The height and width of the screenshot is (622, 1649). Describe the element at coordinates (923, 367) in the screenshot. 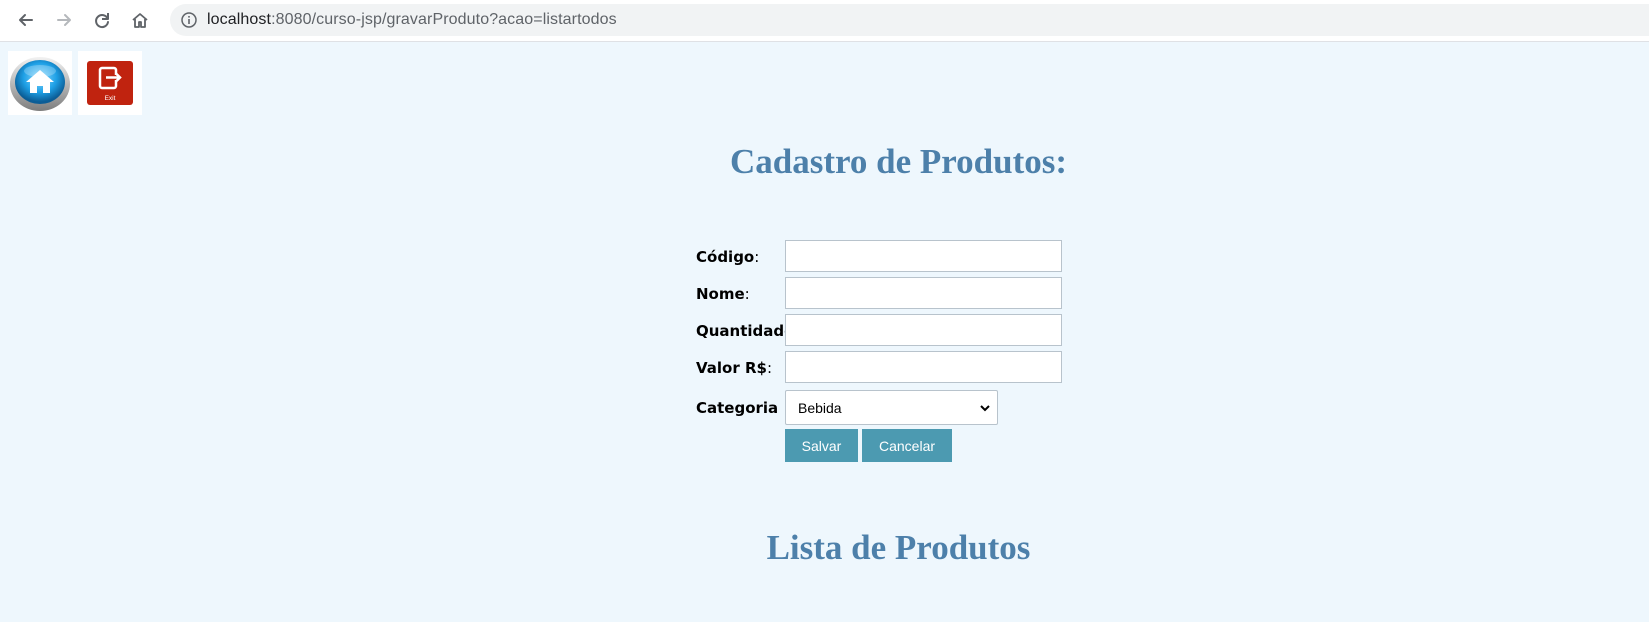

I see `valor-field` at that location.